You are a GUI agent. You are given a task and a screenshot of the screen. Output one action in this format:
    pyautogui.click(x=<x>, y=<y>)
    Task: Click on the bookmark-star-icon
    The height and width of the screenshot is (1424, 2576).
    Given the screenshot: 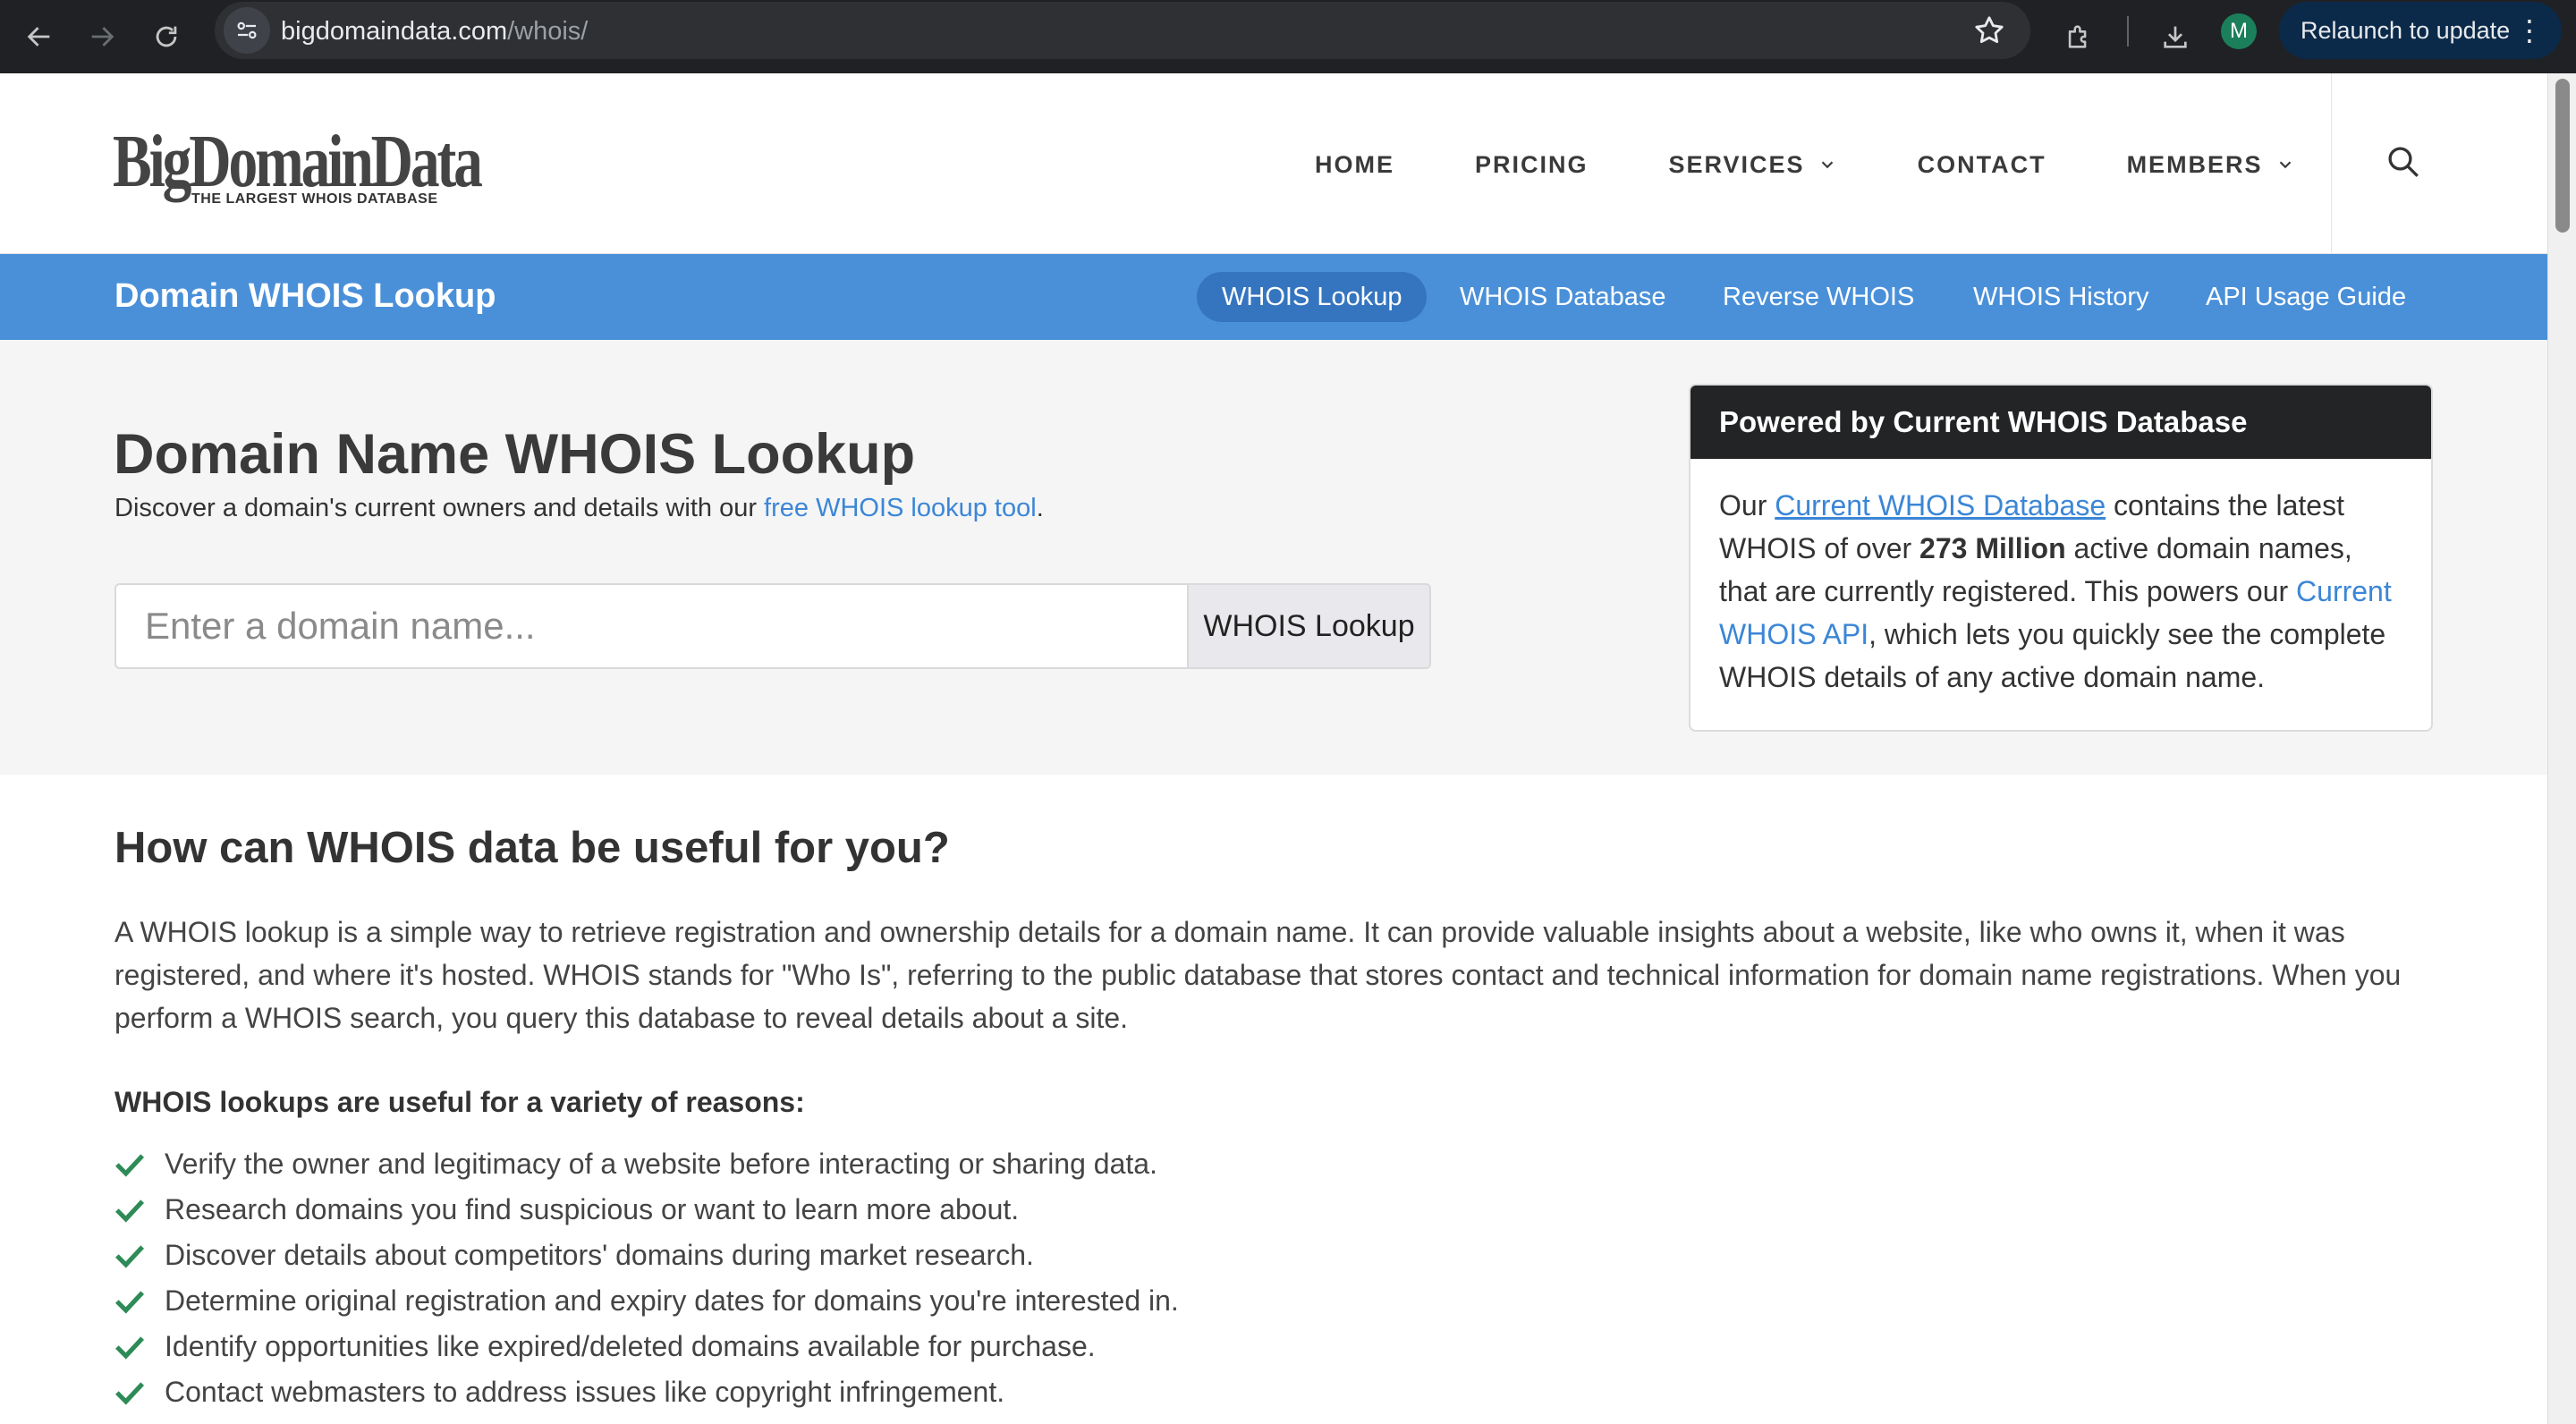 What is the action you would take?
    pyautogui.click(x=1989, y=30)
    